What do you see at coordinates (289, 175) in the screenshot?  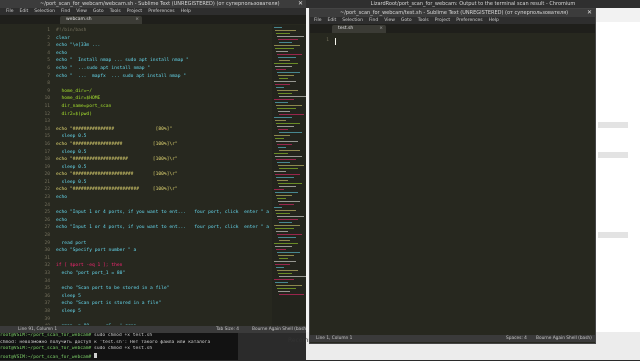 I see `left-minimap` at bounding box center [289, 175].